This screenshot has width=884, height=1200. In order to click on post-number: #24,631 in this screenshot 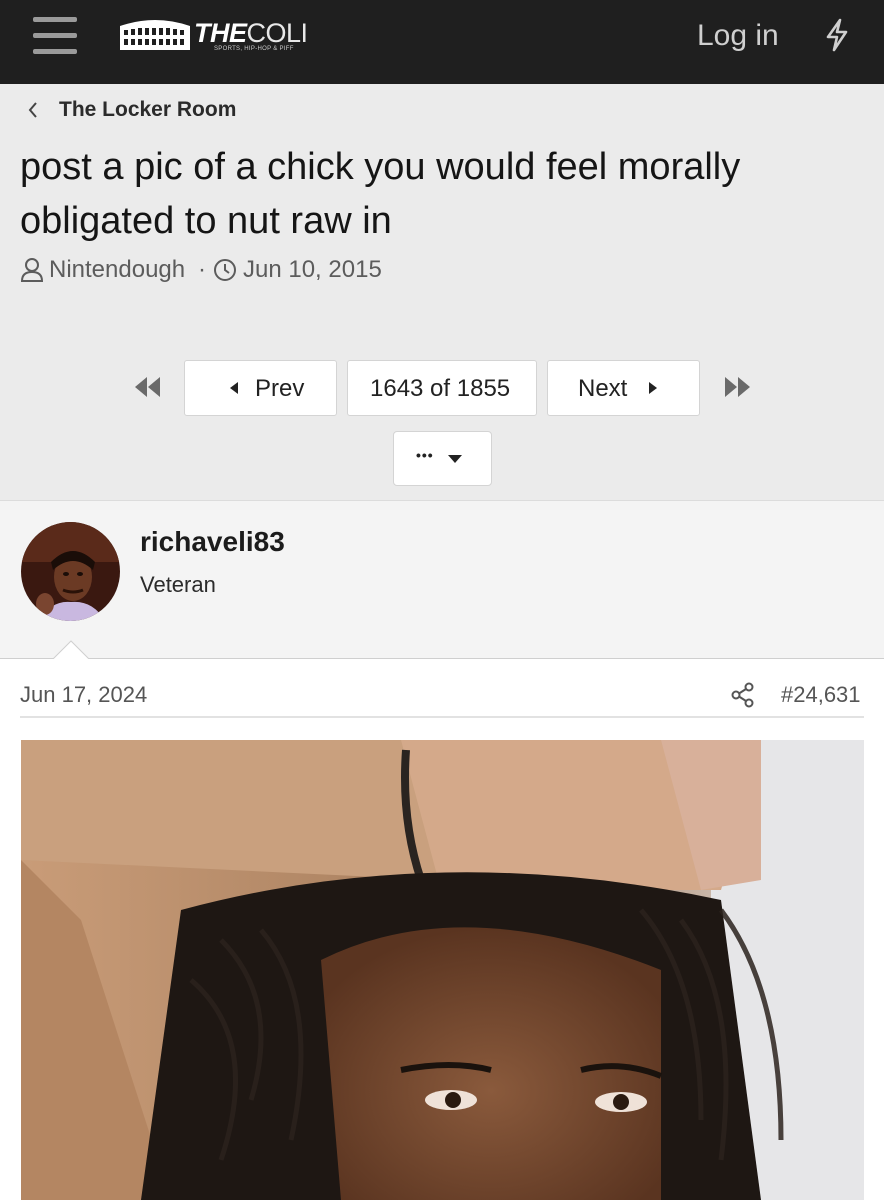, I will do `click(821, 695)`.